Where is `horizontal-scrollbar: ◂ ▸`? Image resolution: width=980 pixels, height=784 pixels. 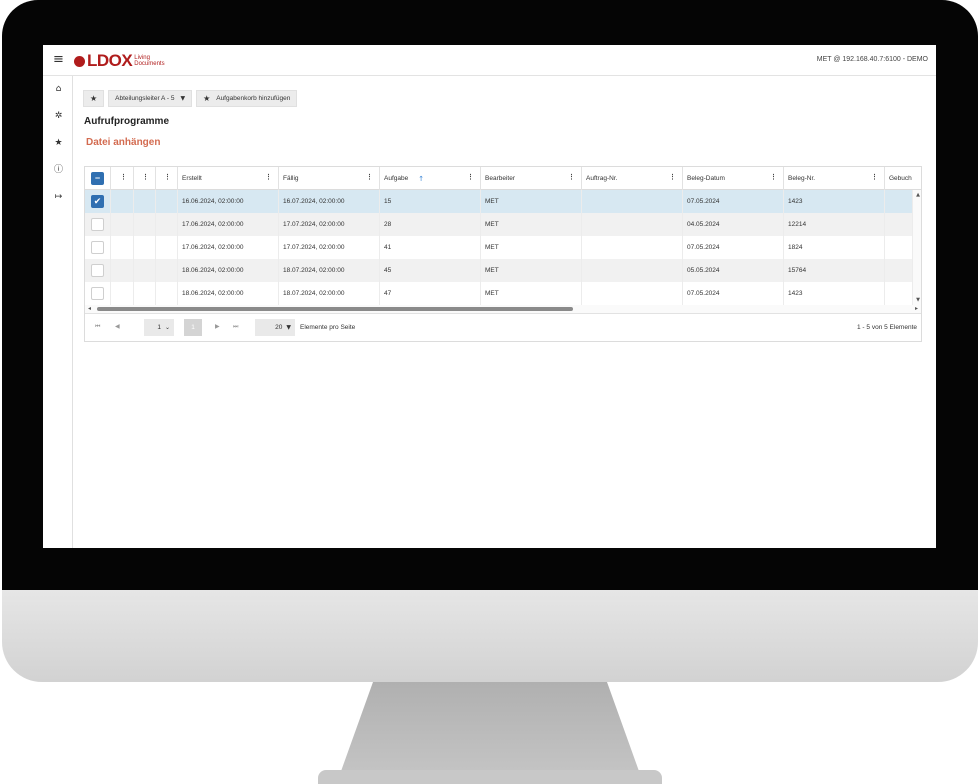
horizontal-scrollbar: ◂ ▸ is located at coordinates (503, 309).